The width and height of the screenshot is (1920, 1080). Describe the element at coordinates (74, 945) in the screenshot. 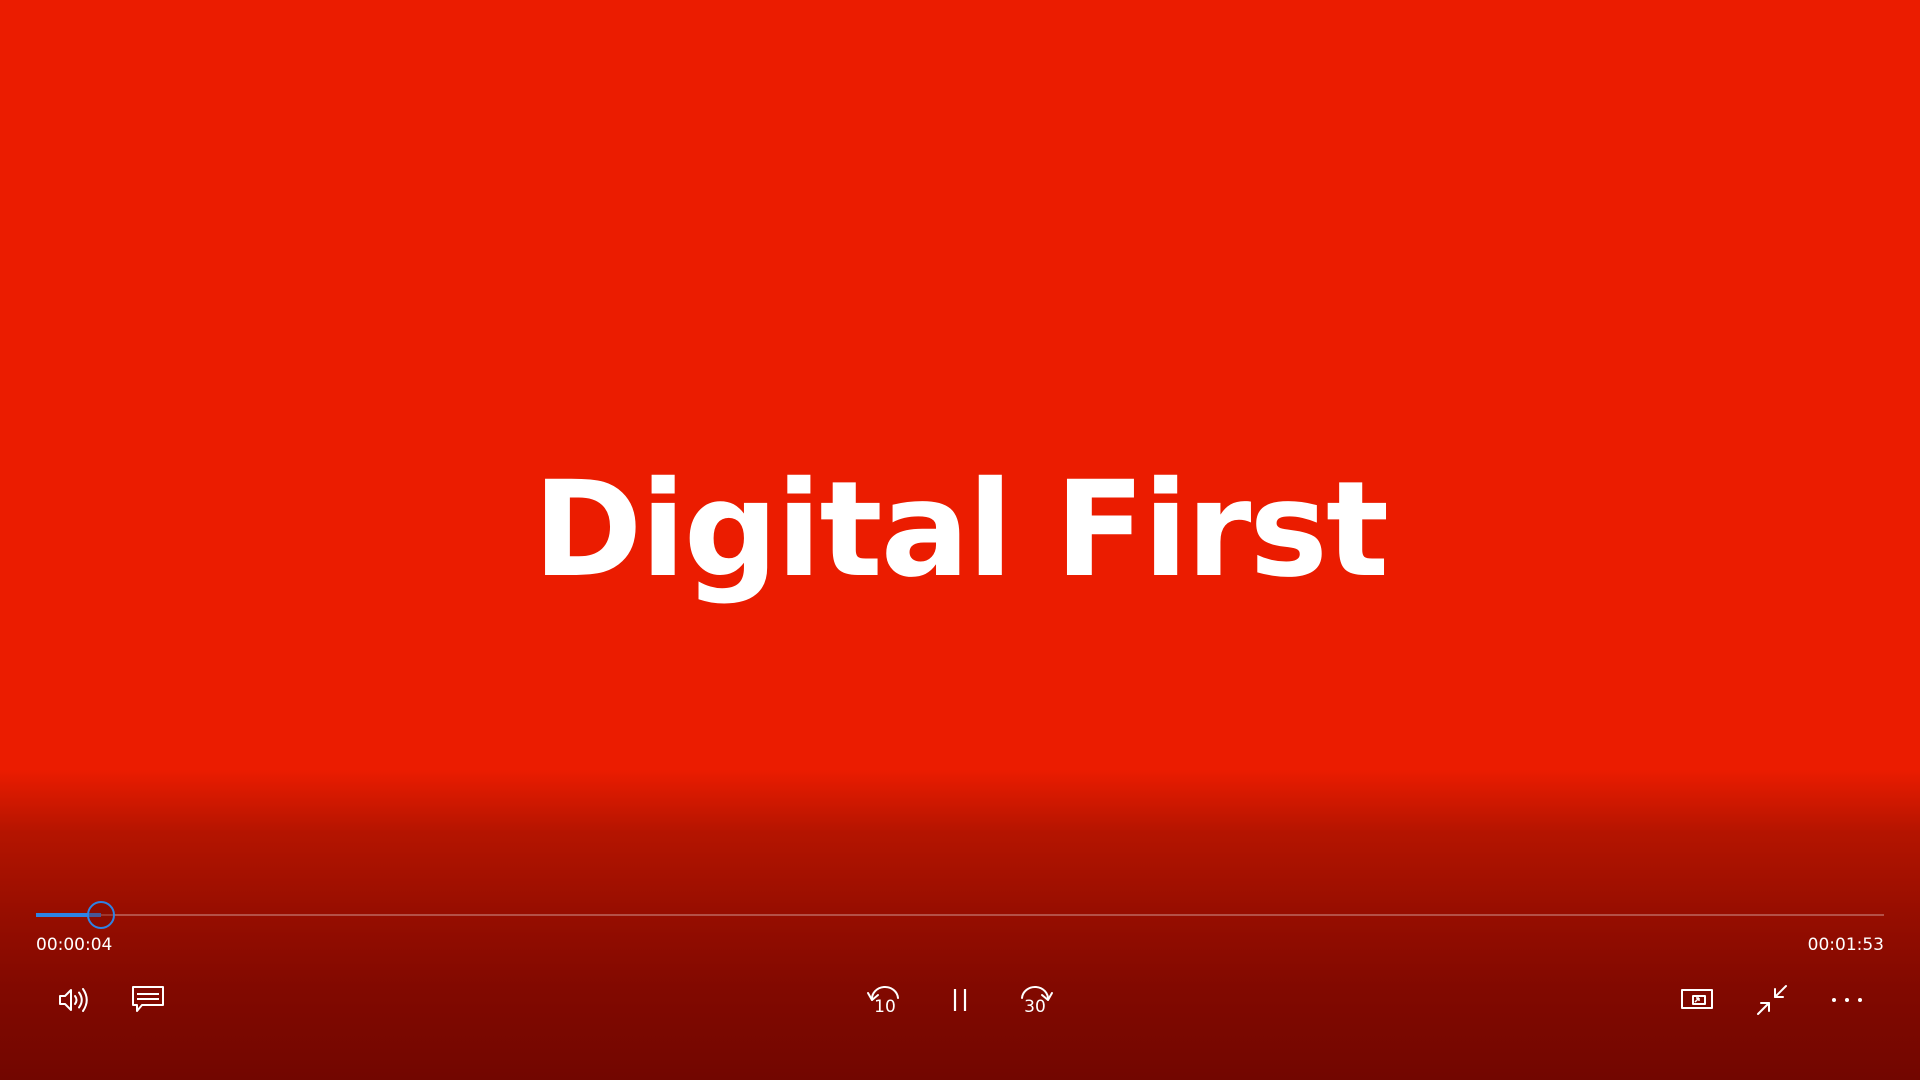

I see `elapsed-time: 00:00:04` at that location.